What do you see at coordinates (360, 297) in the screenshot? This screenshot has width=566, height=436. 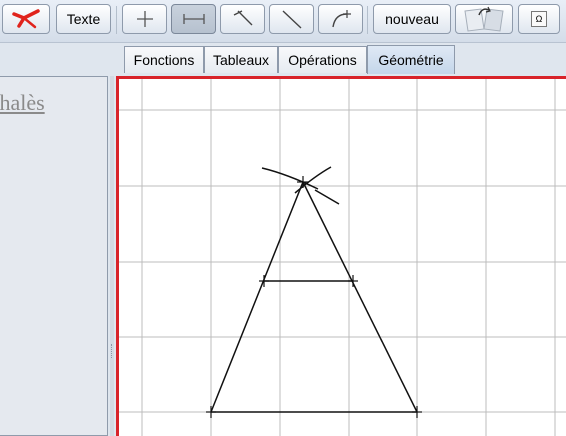 I see `triangle-side-right` at bounding box center [360, 297].